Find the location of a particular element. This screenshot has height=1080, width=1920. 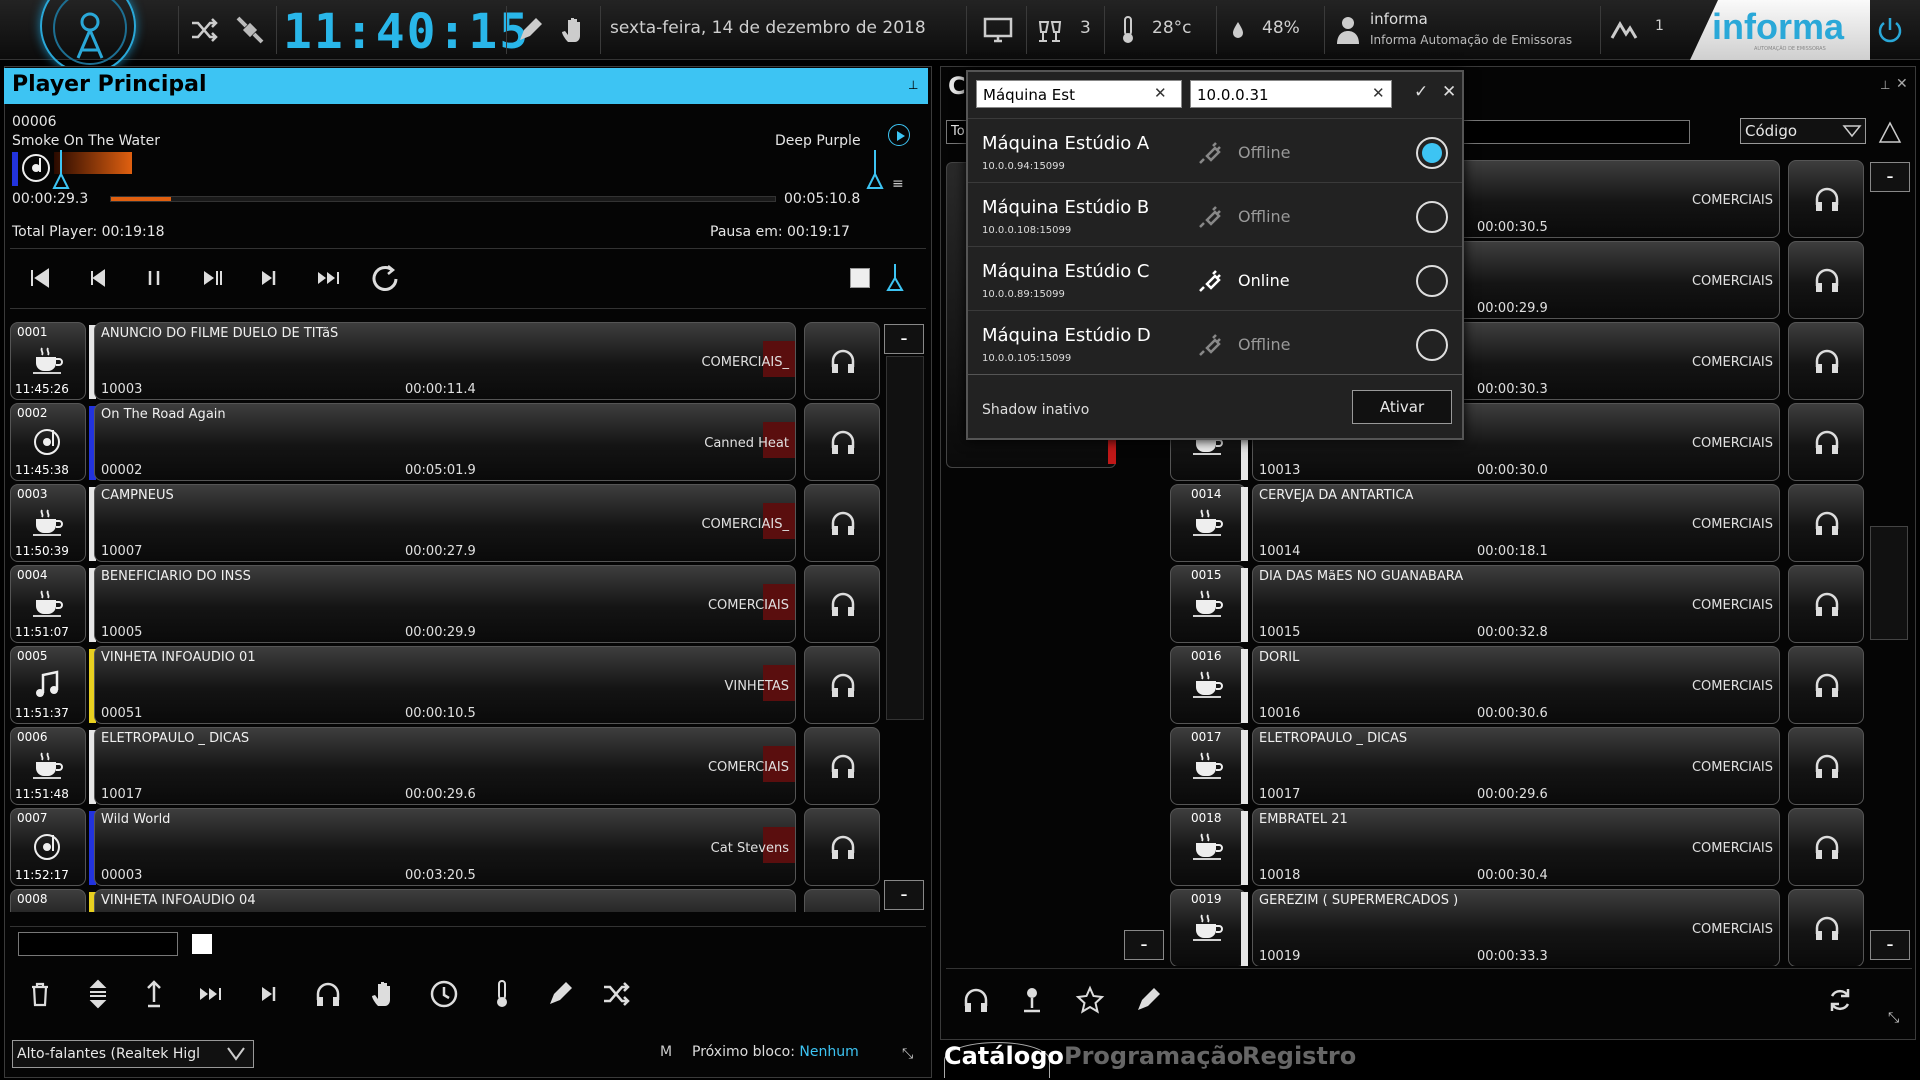

cue-marker-left-icon is located at coordinates (61, 170).